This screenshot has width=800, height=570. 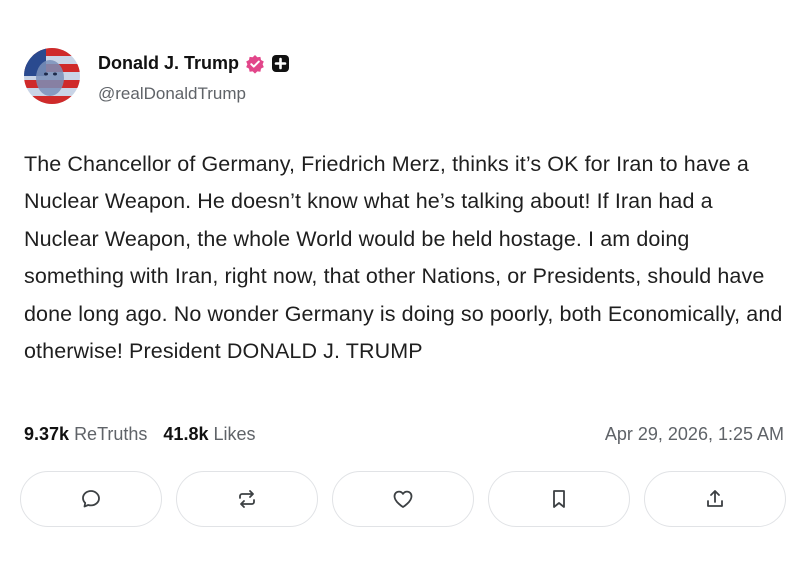 I want to click on retruth-icon, so click(x=247, y=499).